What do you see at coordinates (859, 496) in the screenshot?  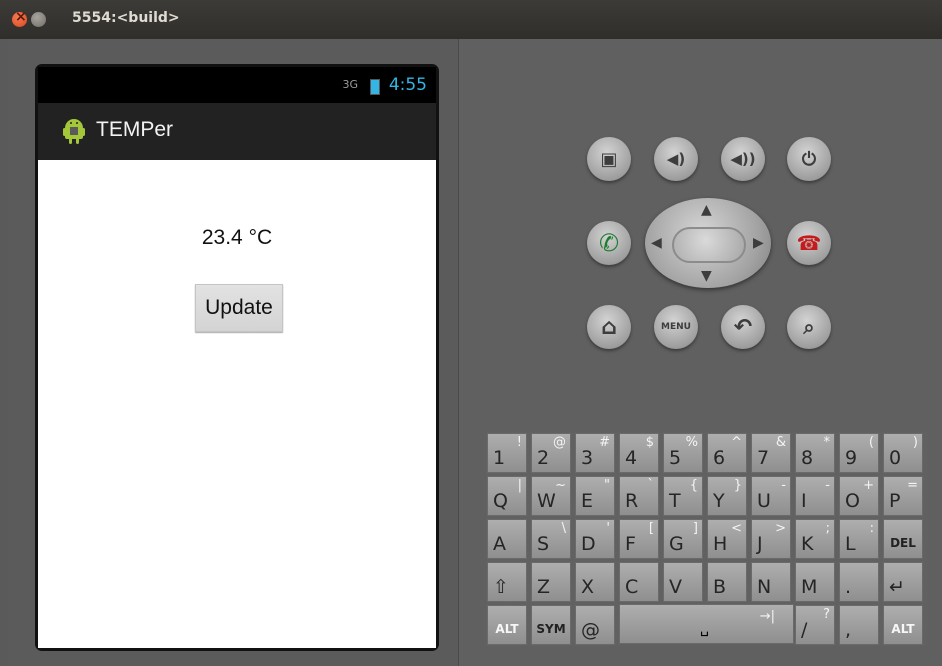 I see `key: O +` at bounding box center [859, 496].